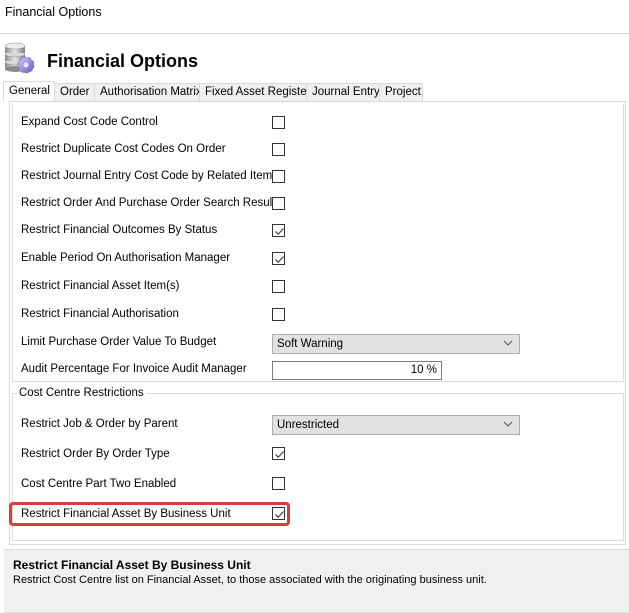 The image size is (629, 613). I want to click on database-gear-icon, so click(20, 58).